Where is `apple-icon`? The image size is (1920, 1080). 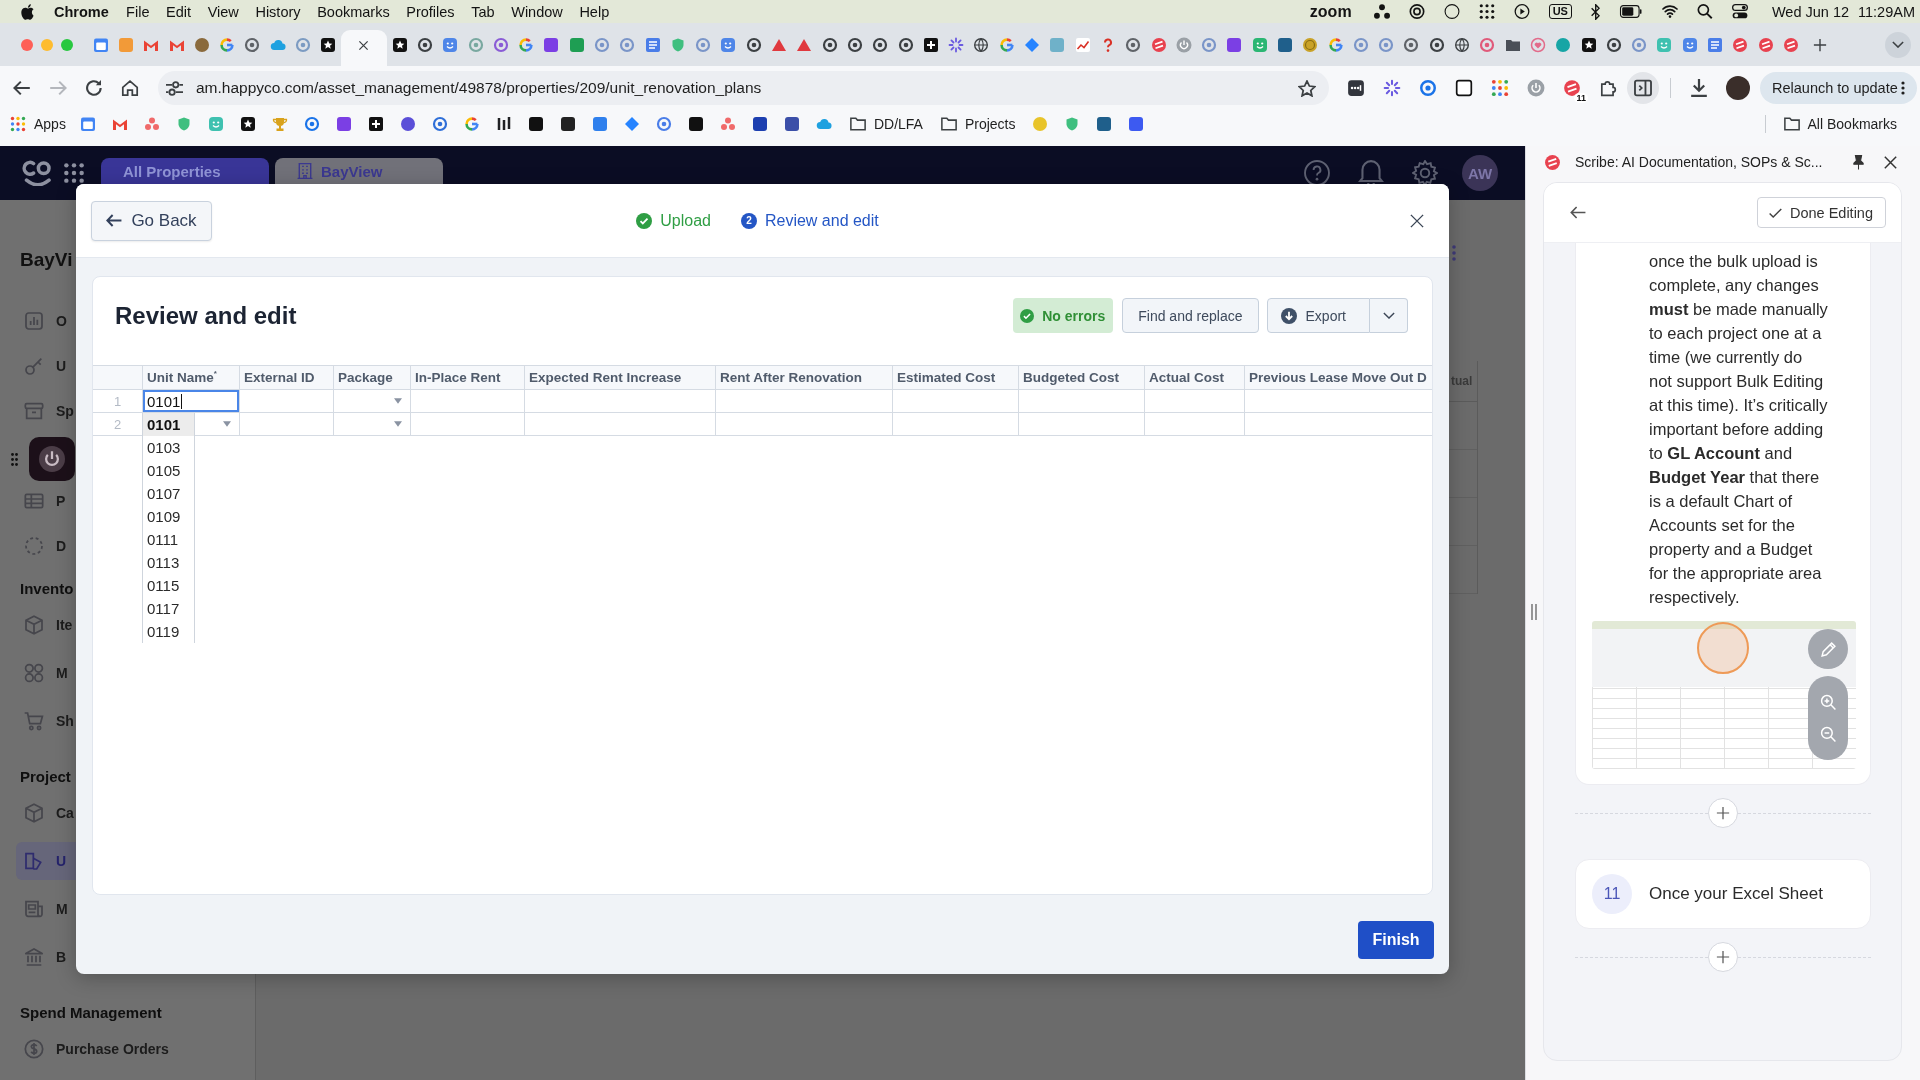 apple-icon is located at coordinates (27, 11).